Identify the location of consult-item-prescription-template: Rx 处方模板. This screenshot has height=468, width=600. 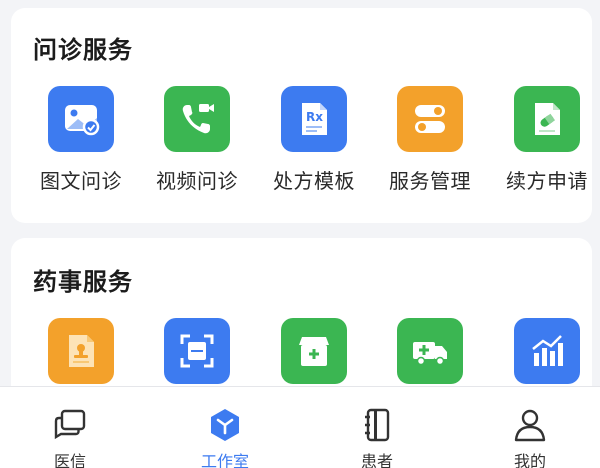
(314, 140).